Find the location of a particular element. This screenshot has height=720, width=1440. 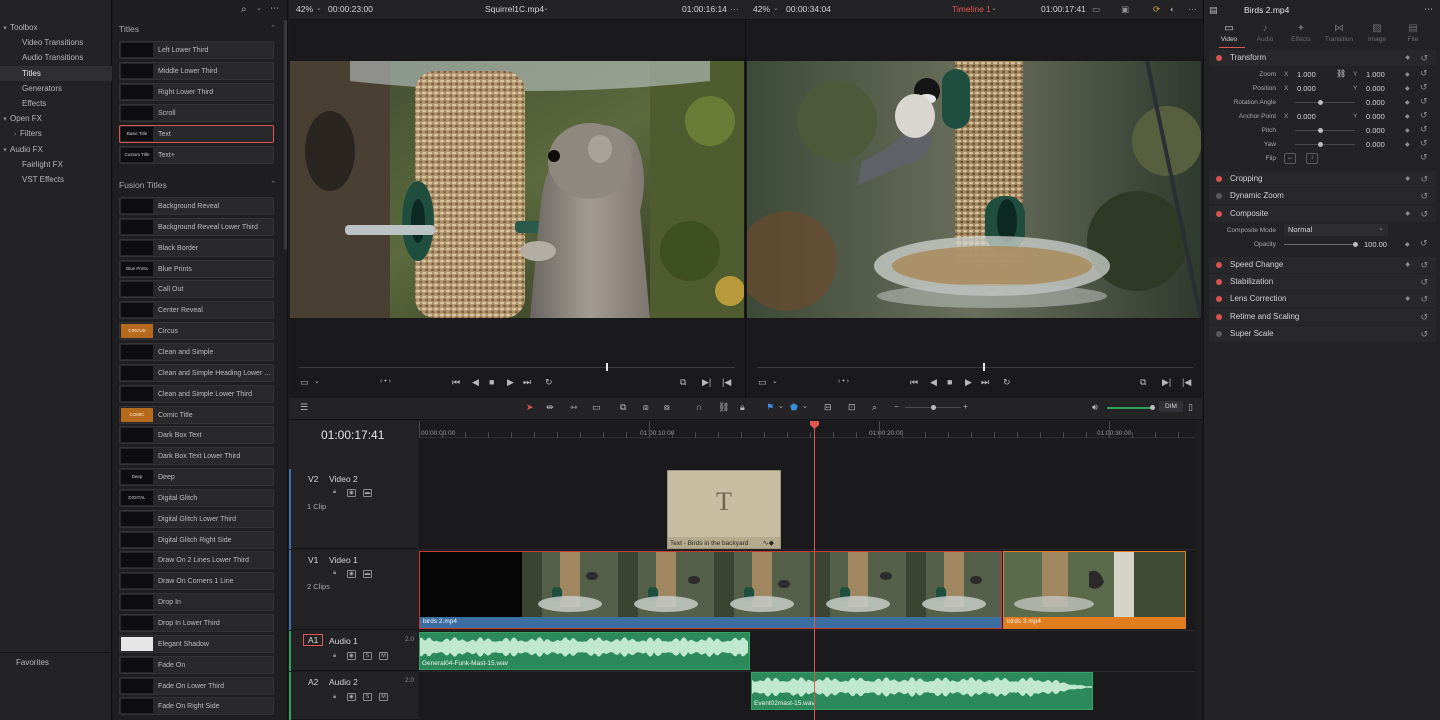

opacity-slider-handle is located at coordinates (1355, 244).